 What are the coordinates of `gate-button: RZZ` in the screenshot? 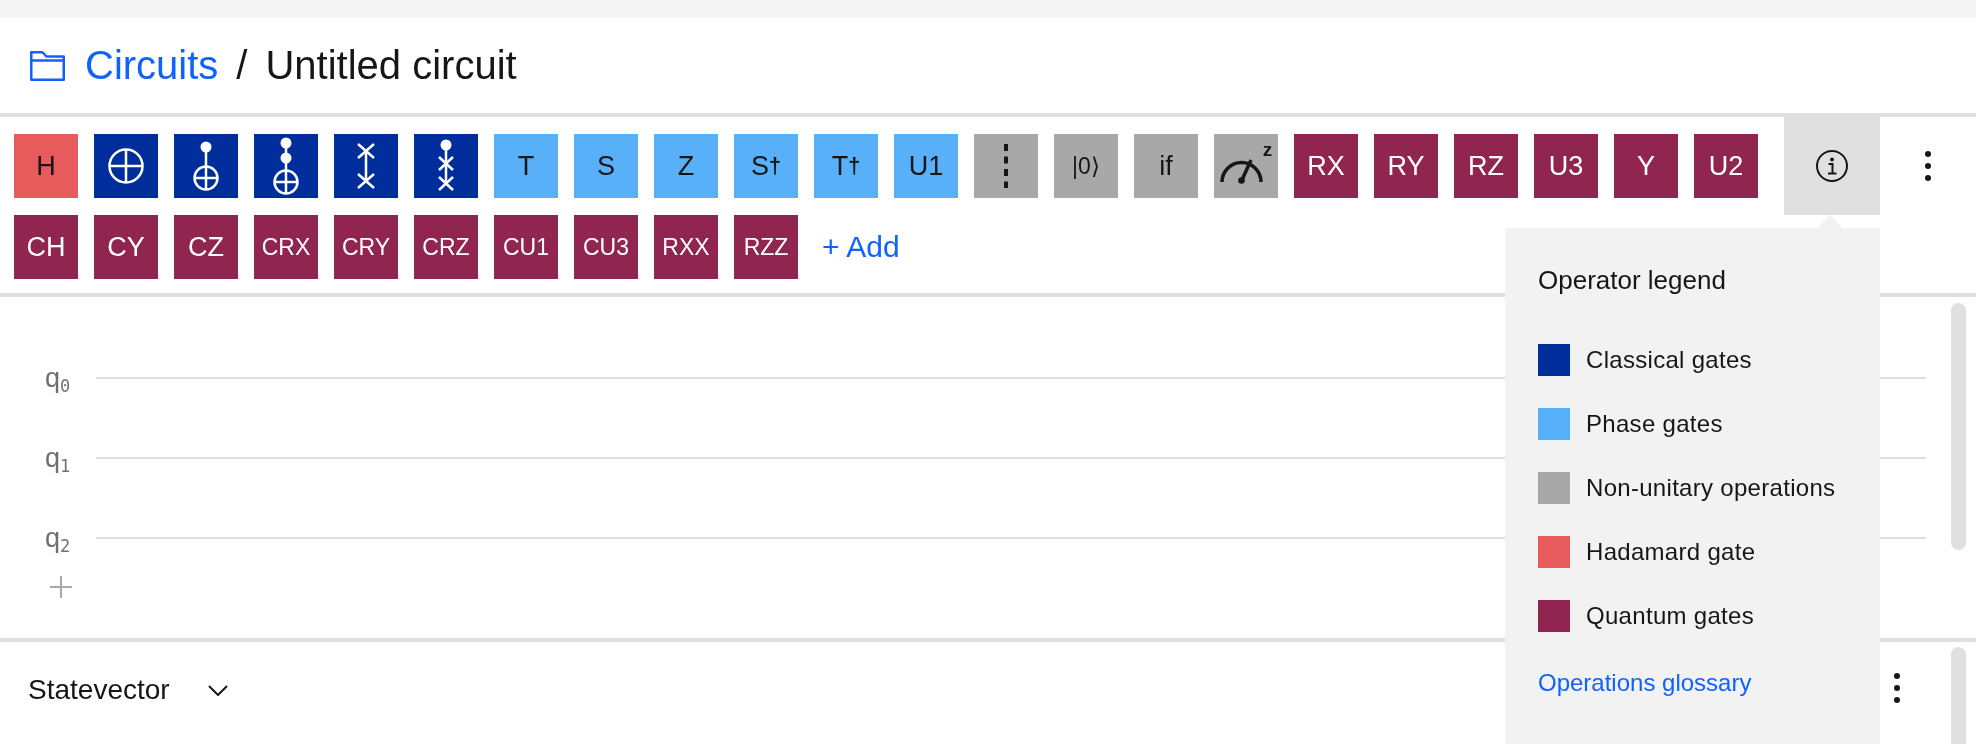 It's located at (766, 247).